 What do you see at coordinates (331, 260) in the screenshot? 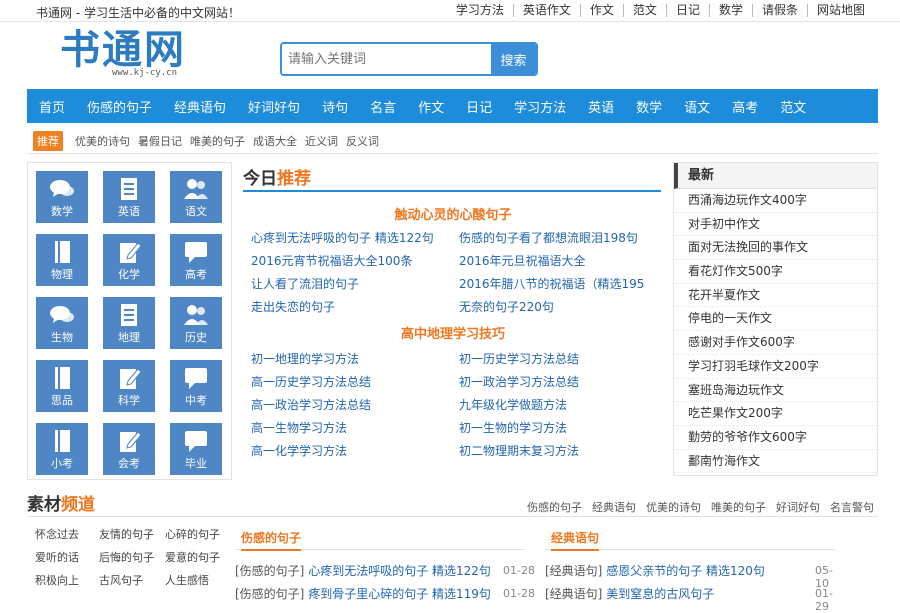
I see `article-link: 2016元宵节祝福语大全100条` at bounding box center [331, 260].